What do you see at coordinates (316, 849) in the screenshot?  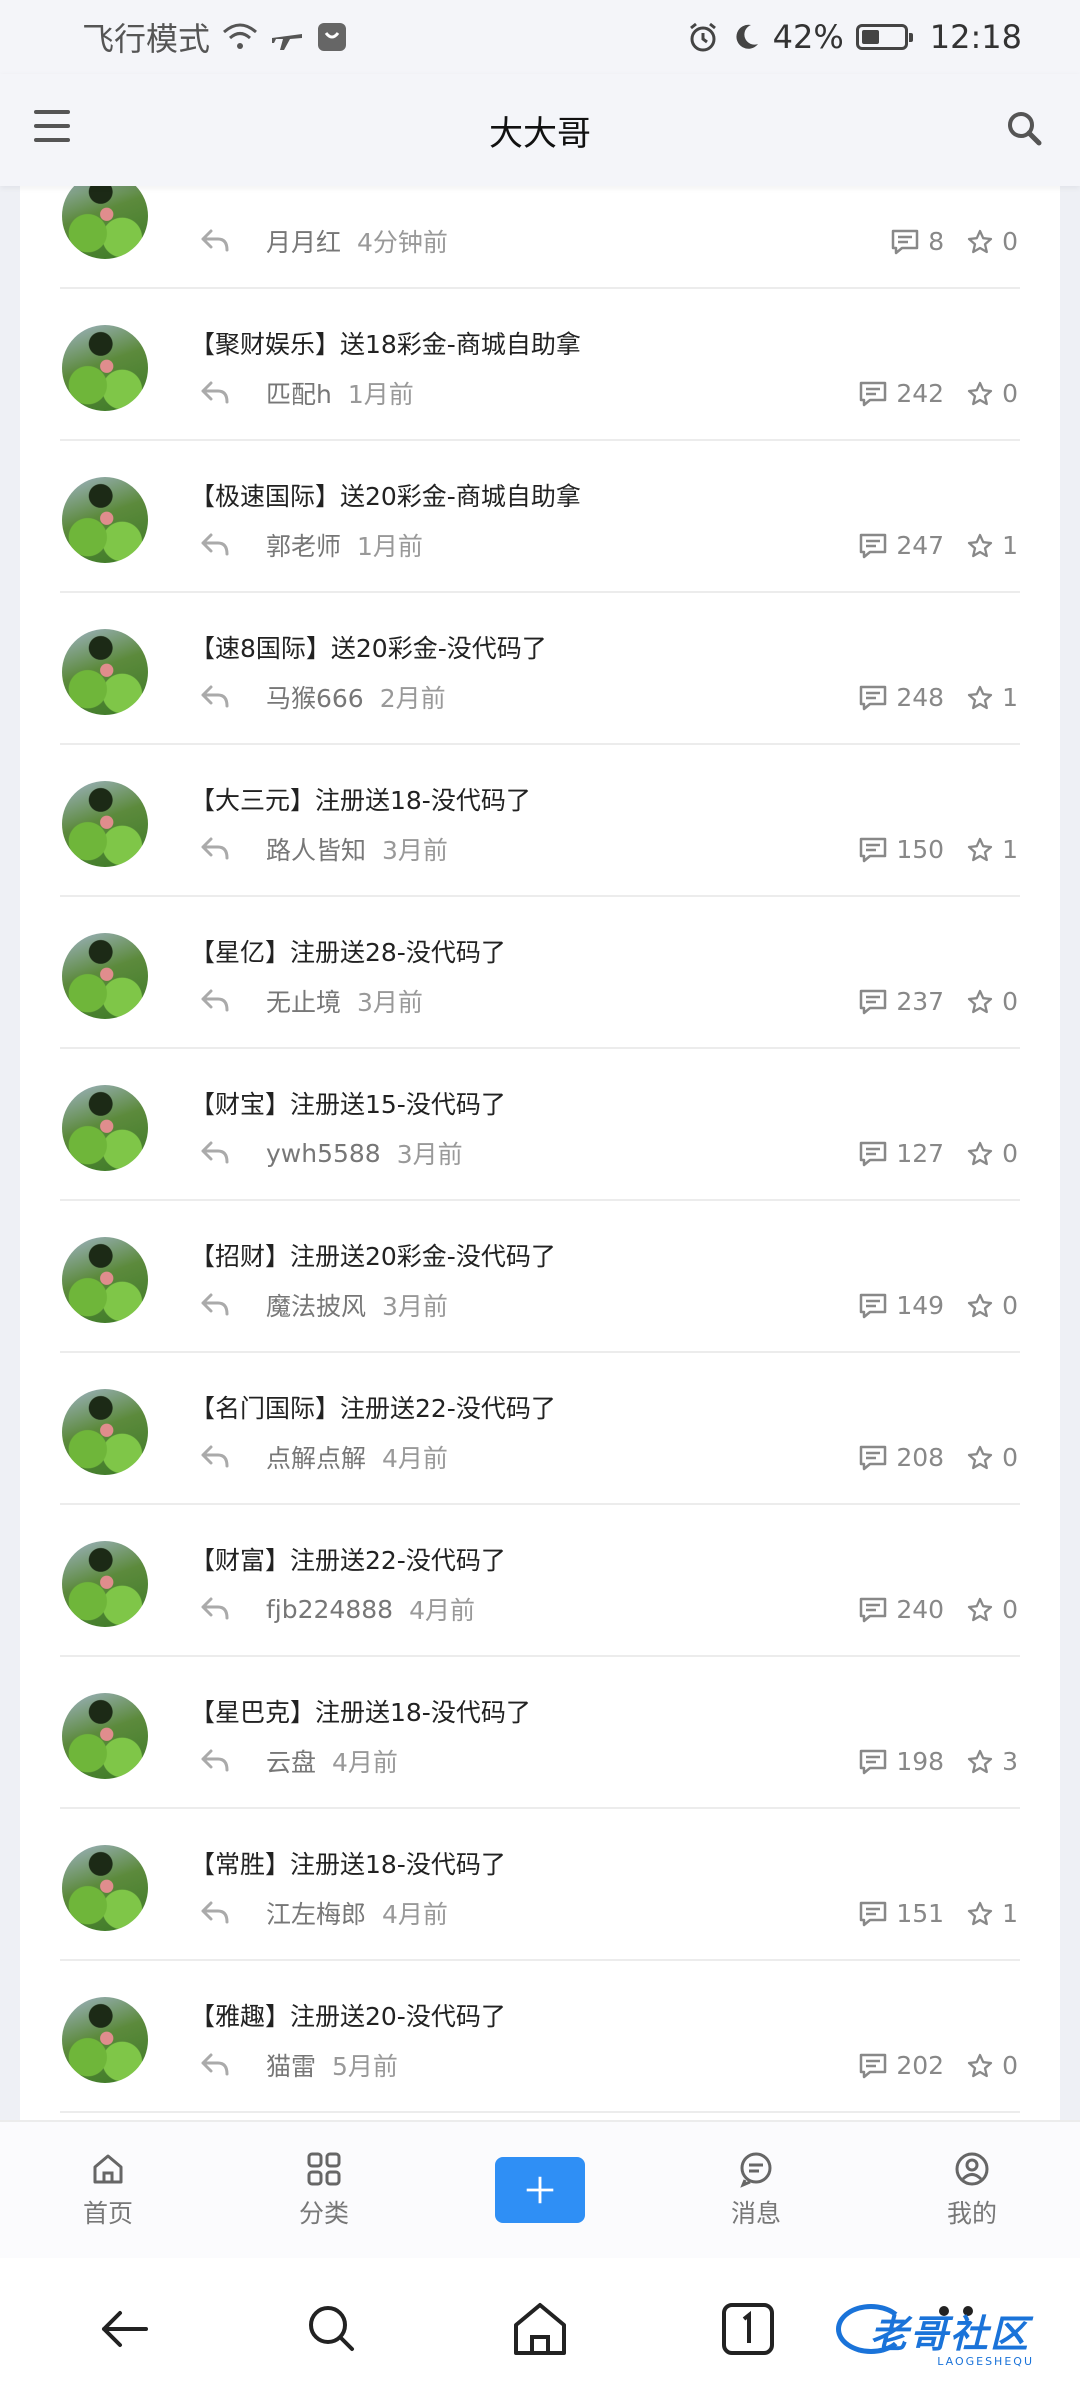 I see `post-author: 路人皆知` at bounding box center [316, 849].